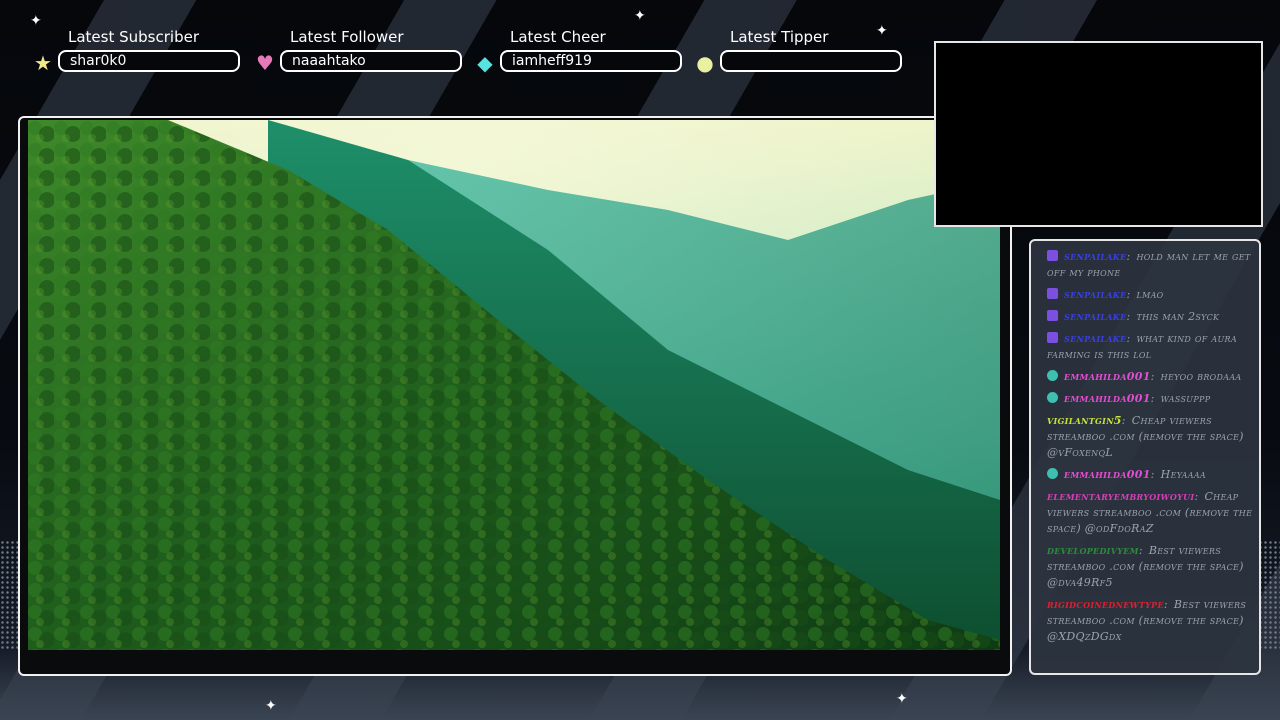  What do you see at coordinates (558, 37) in the screenshot?
I see `widget-label: Latest Cheer` at bounding box center [558, 37].